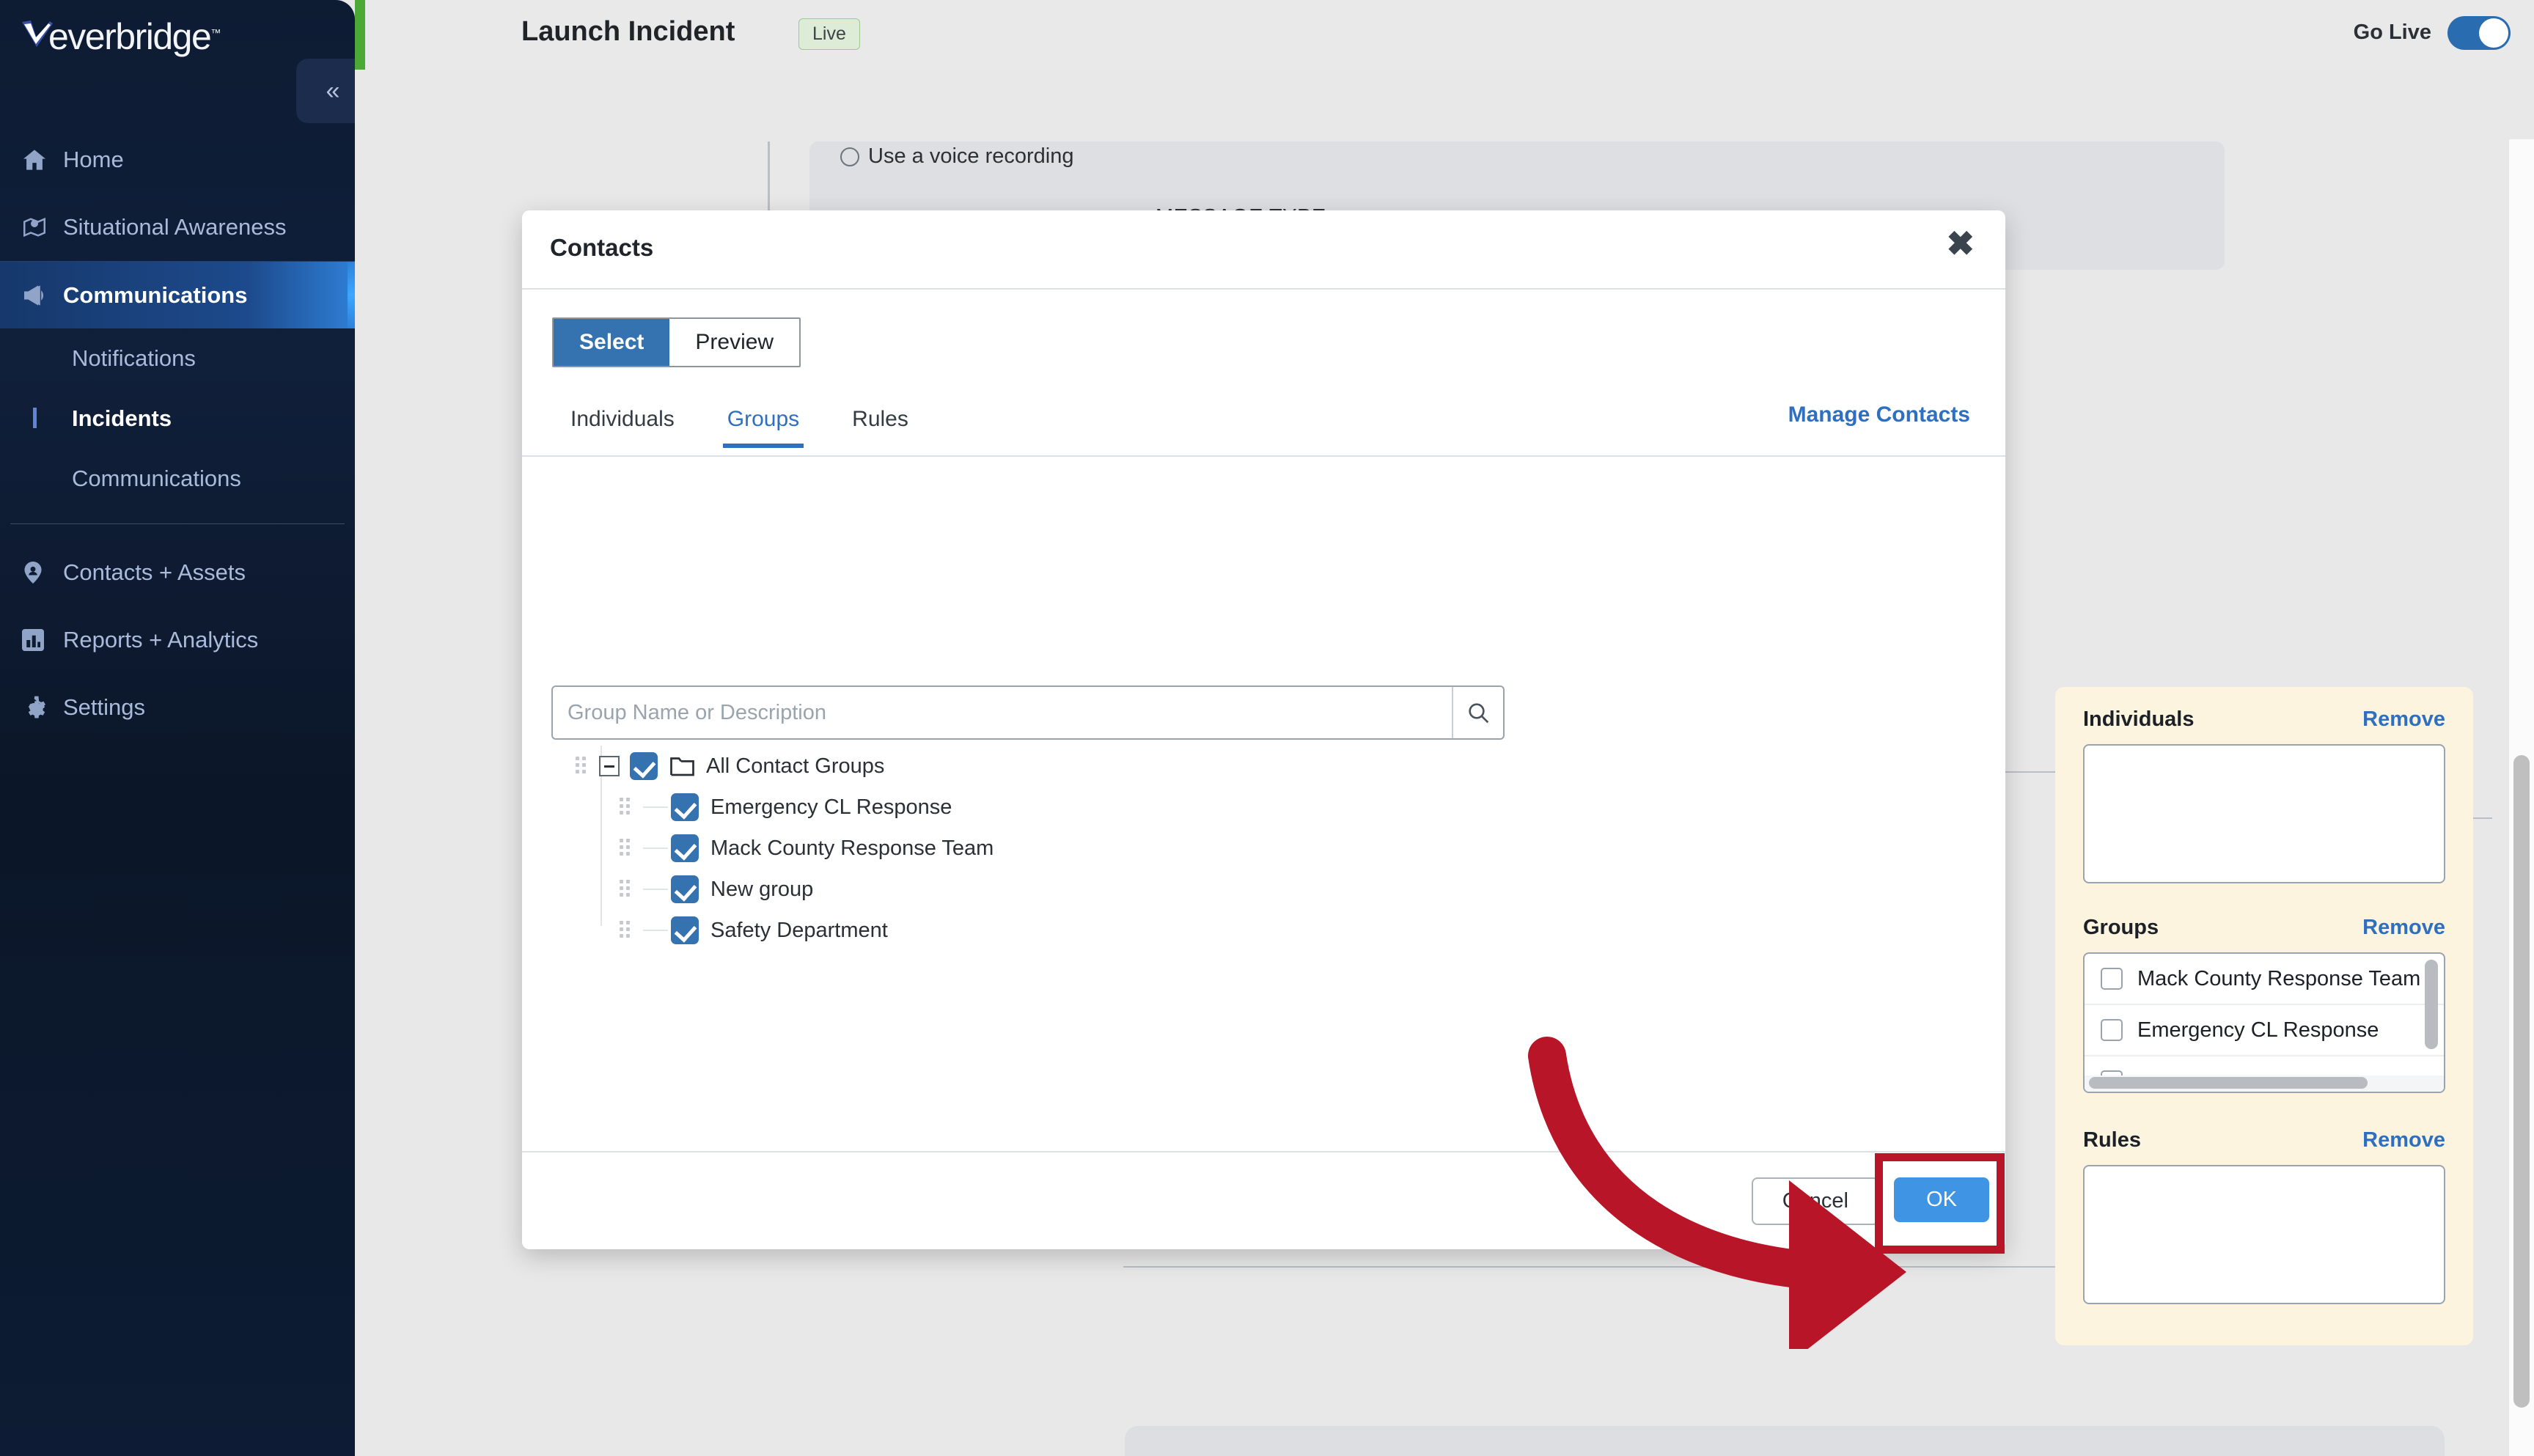  I want to click on go-live-label: Go Live, so click(2392, 32).